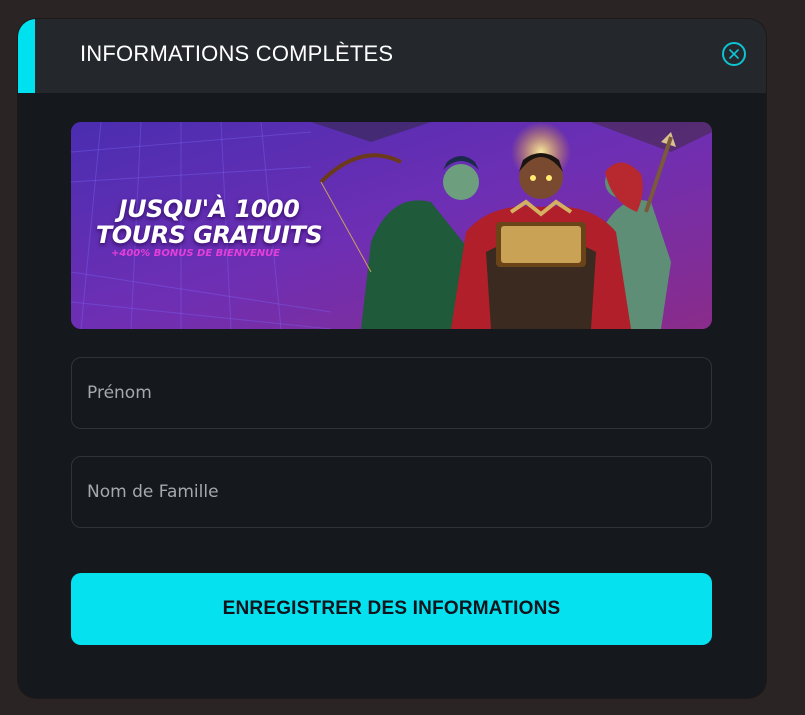 Image resolution: width=805 pixels, height=715 pixels. Describe the element at coordinates (391, 609) in the screenshot. I see `save-info-button: ENREGISTRER DES INFORMATIONS` at that location.